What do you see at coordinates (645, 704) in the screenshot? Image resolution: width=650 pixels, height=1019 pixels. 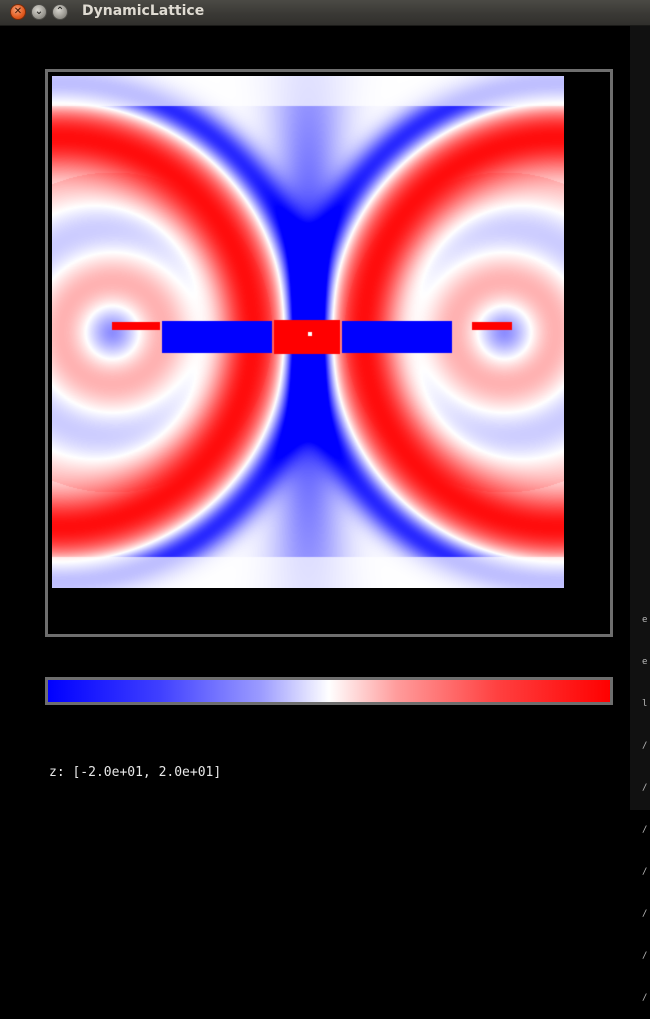 I see `strip-char: l` at bounding box center [645, 704].